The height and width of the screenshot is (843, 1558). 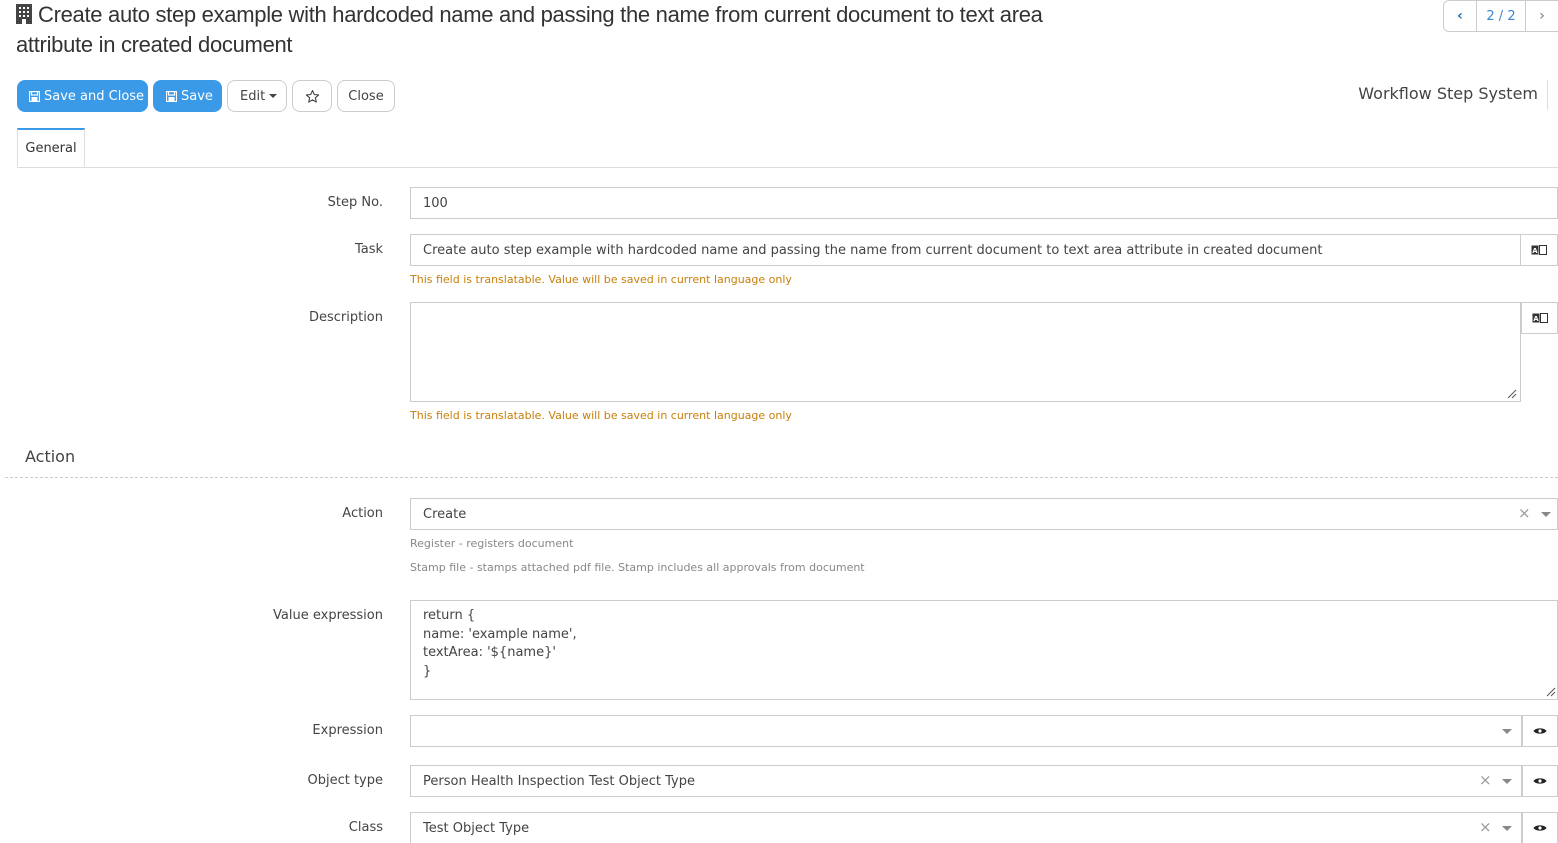 What do you see at coordinates (781, 477) in the screenshot?
I see `section-divider` at bounding box center [781, 477].